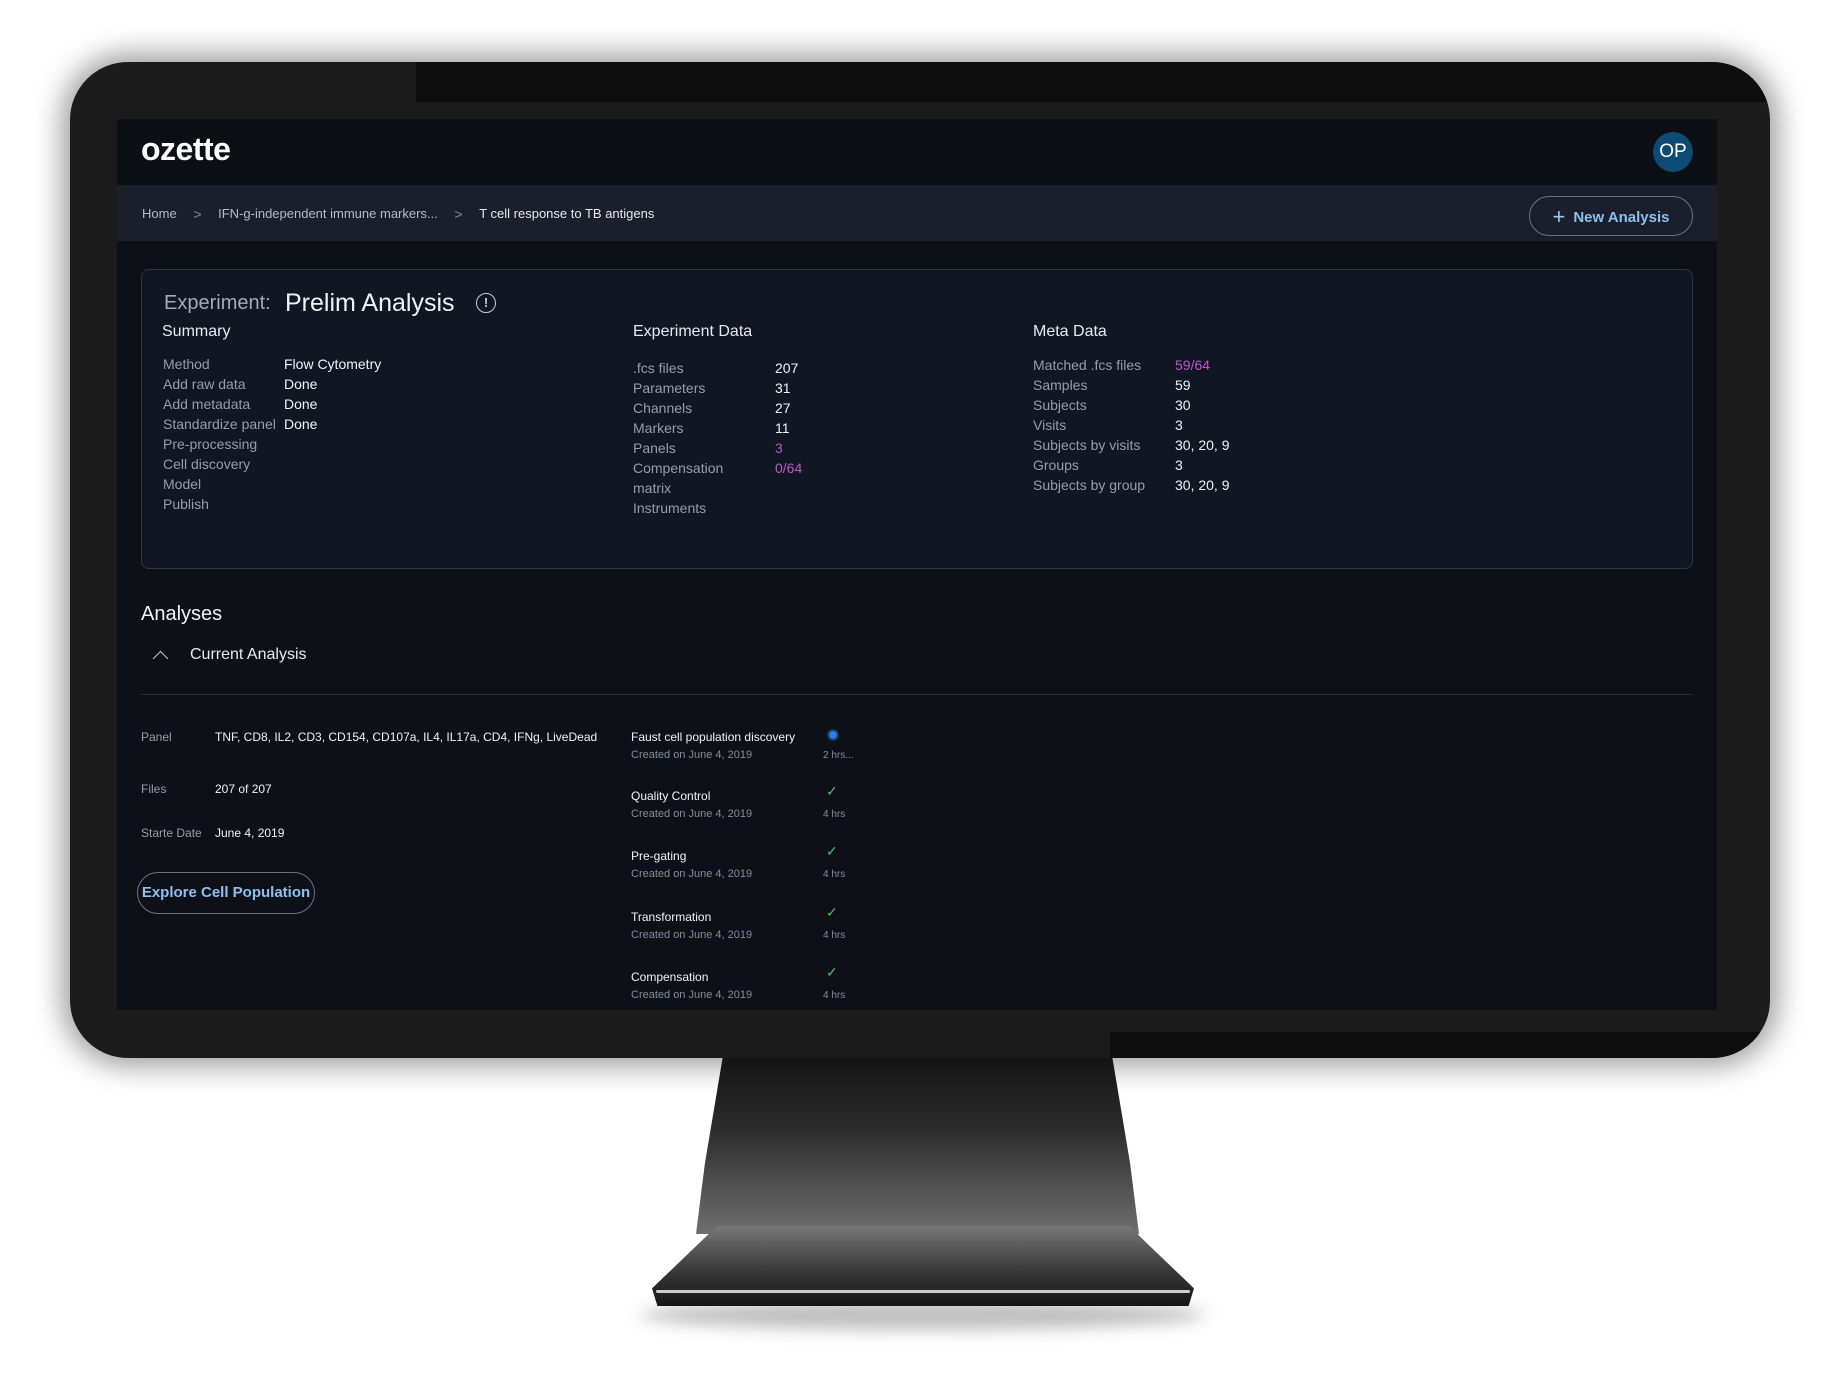 This screenshot has width=1835, height=1380. What do you see at coordinates (1060, 385) in the screenshot?
I see `meta-data-key: Samples` at bounding box center [1060, 385].